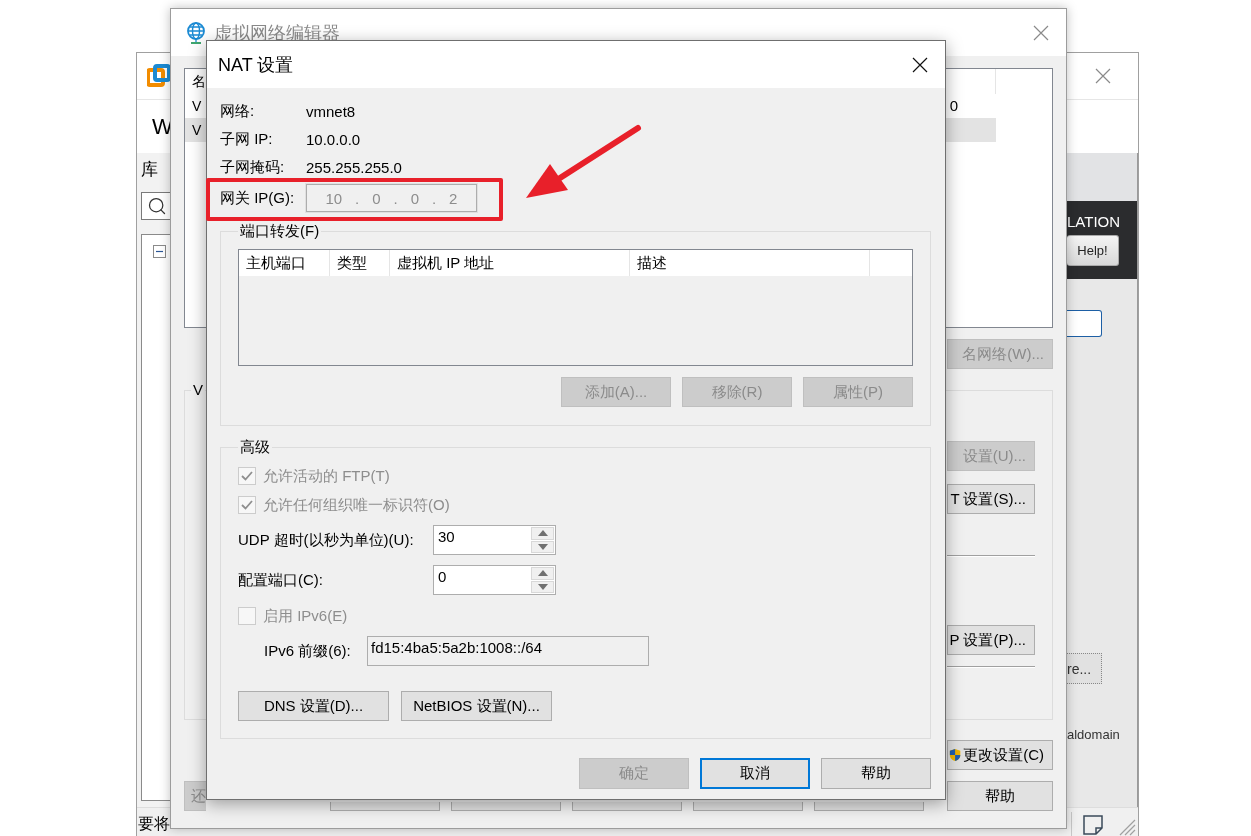 The width and height of the screenshot is (1251, 836). I want to click on checkbox-label: 启用 IPv6(E), so click(305, 616).